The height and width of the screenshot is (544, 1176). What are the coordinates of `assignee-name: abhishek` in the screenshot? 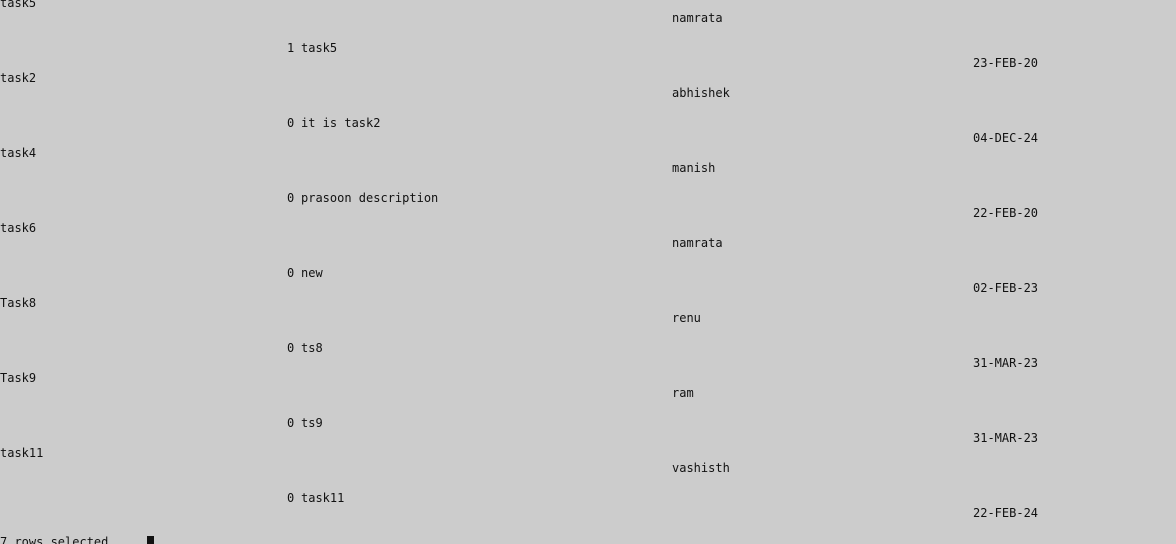 It's located at (701, 93).